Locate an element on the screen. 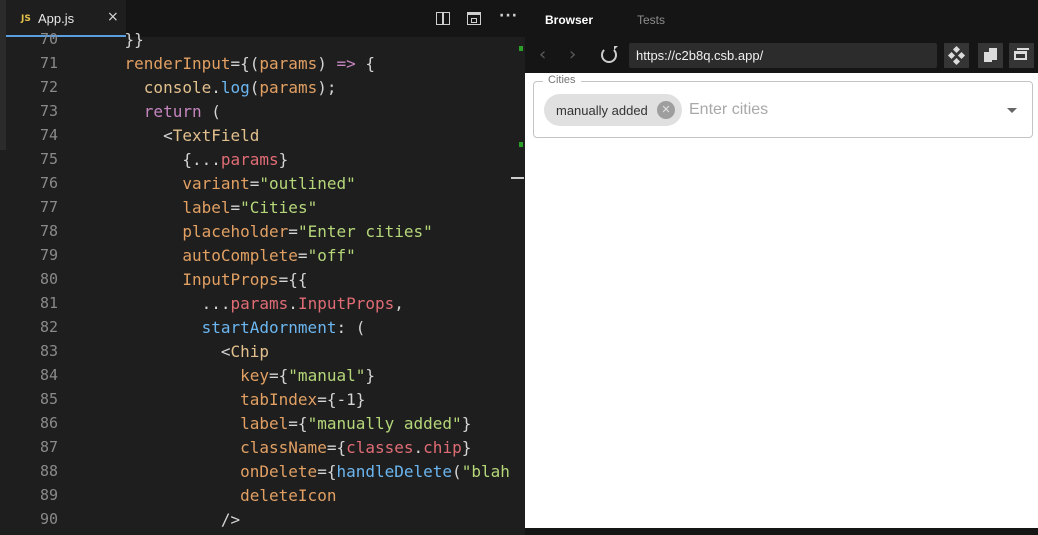  code-line: 80 InputProps={{ is located at coordinates (262, 280).